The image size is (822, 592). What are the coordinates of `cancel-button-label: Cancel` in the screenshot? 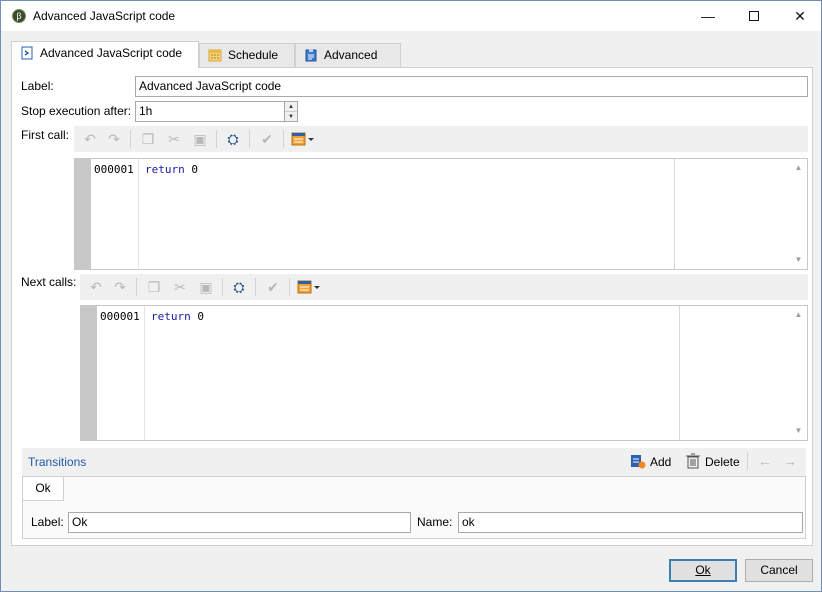 It's located at (779, 570).